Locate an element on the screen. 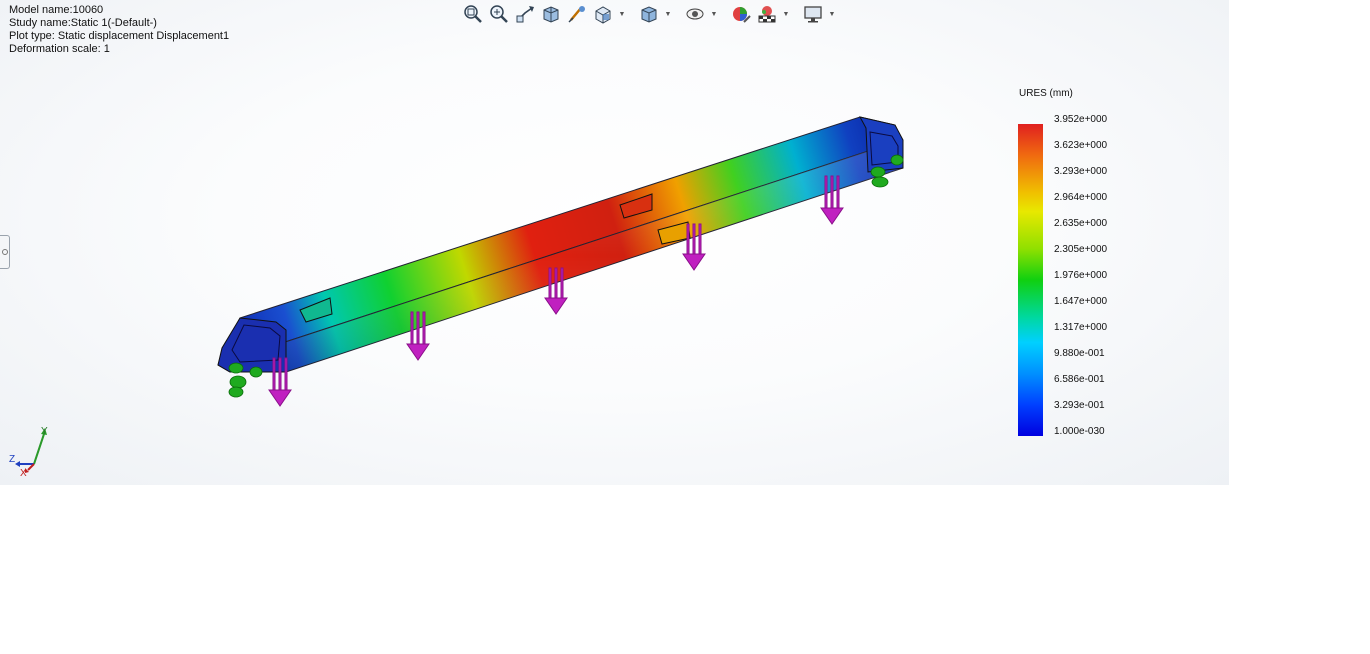  color-scale-bar is located at coordinates (1030, 280).